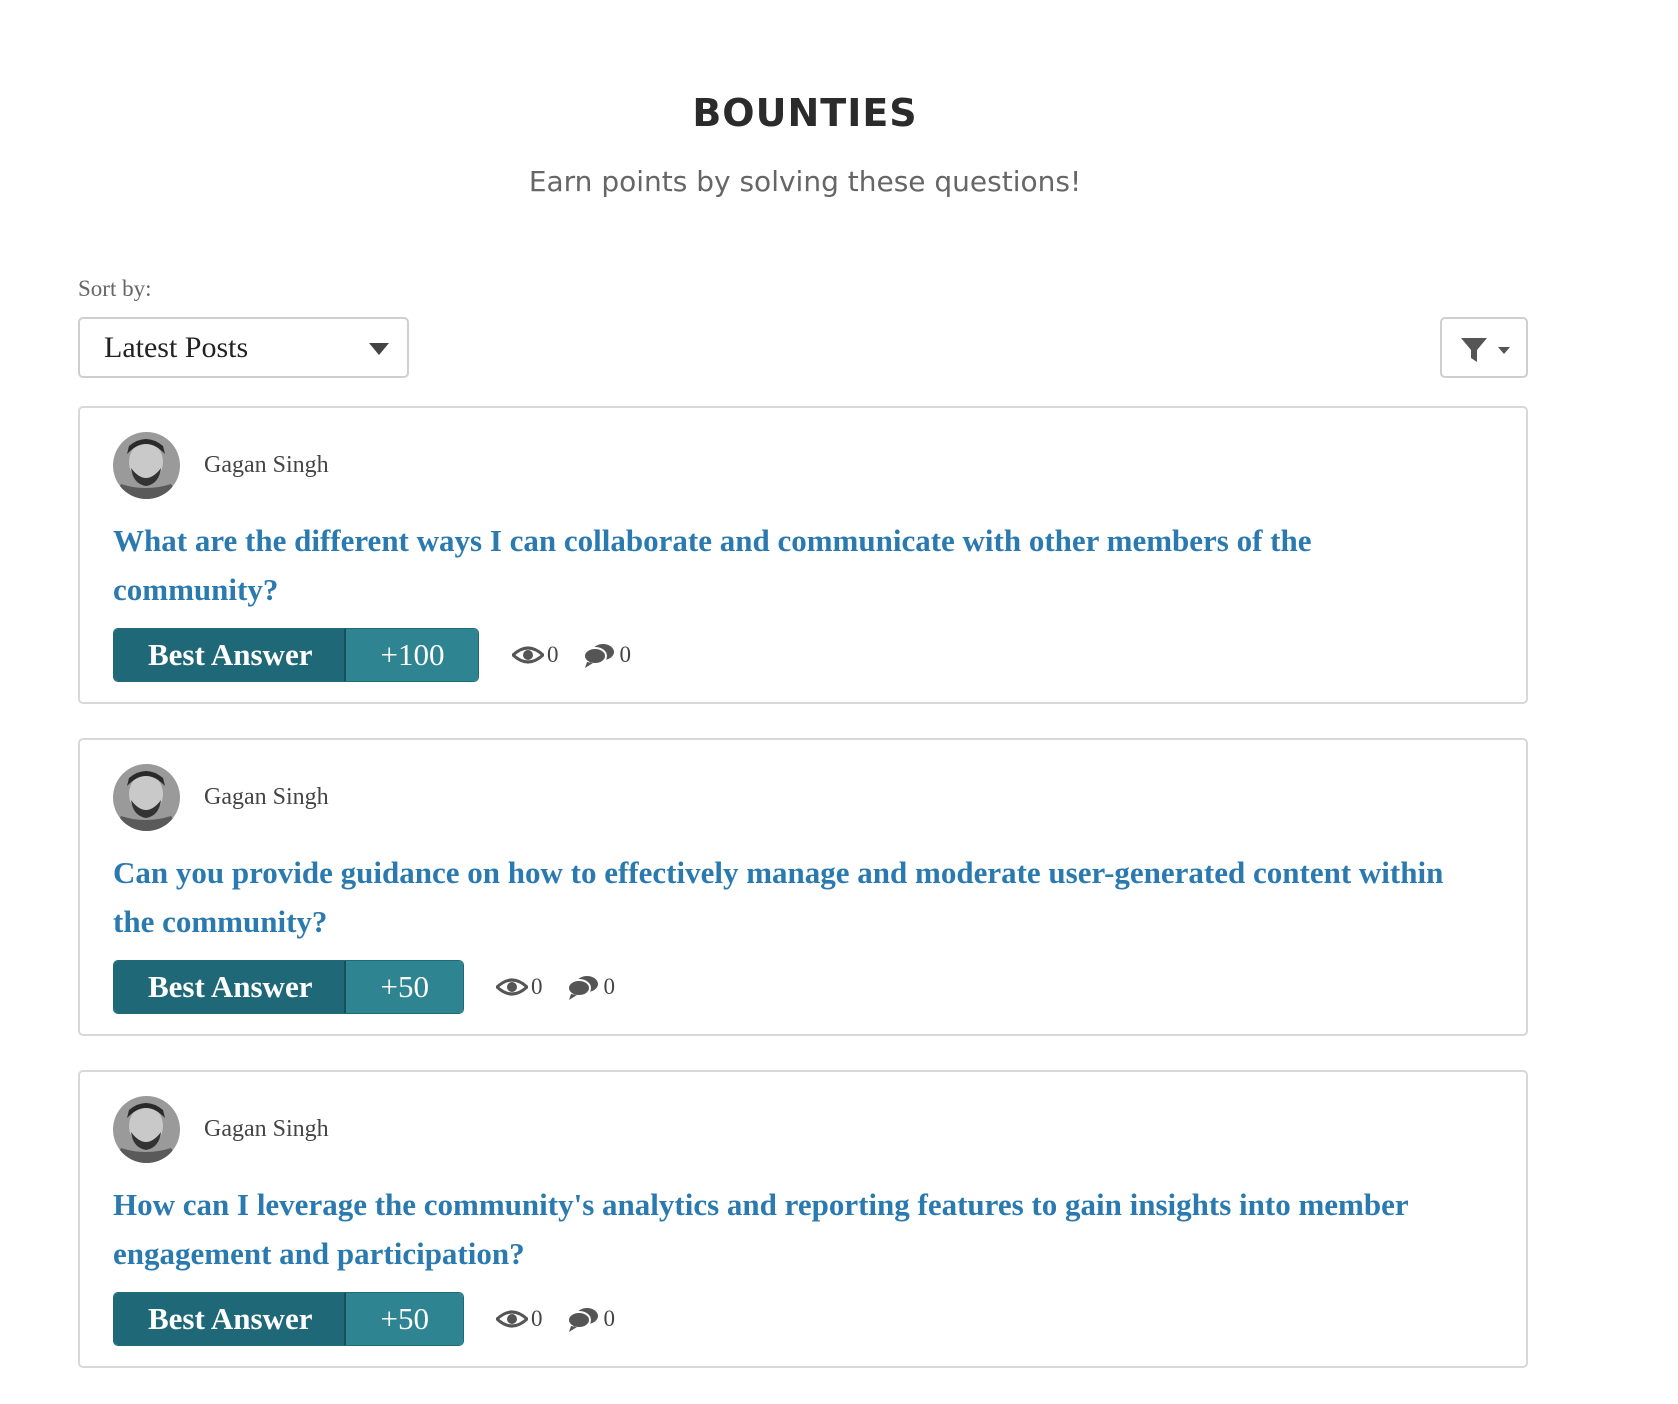  What do you see at coordinates (1474, 350) in the screenshot?
I see `filter-icon` at bounding box center [1474, 350].